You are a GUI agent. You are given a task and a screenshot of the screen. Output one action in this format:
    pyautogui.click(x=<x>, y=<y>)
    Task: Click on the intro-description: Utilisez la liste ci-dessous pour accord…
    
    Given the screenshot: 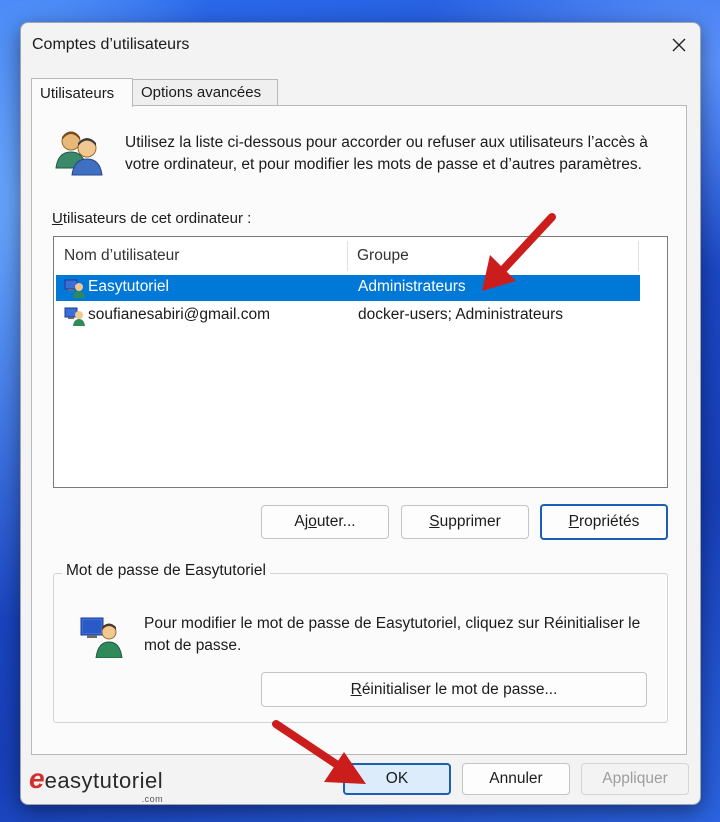 What is the action you would take?
    pyautogui.click(x=386, y=153)
    